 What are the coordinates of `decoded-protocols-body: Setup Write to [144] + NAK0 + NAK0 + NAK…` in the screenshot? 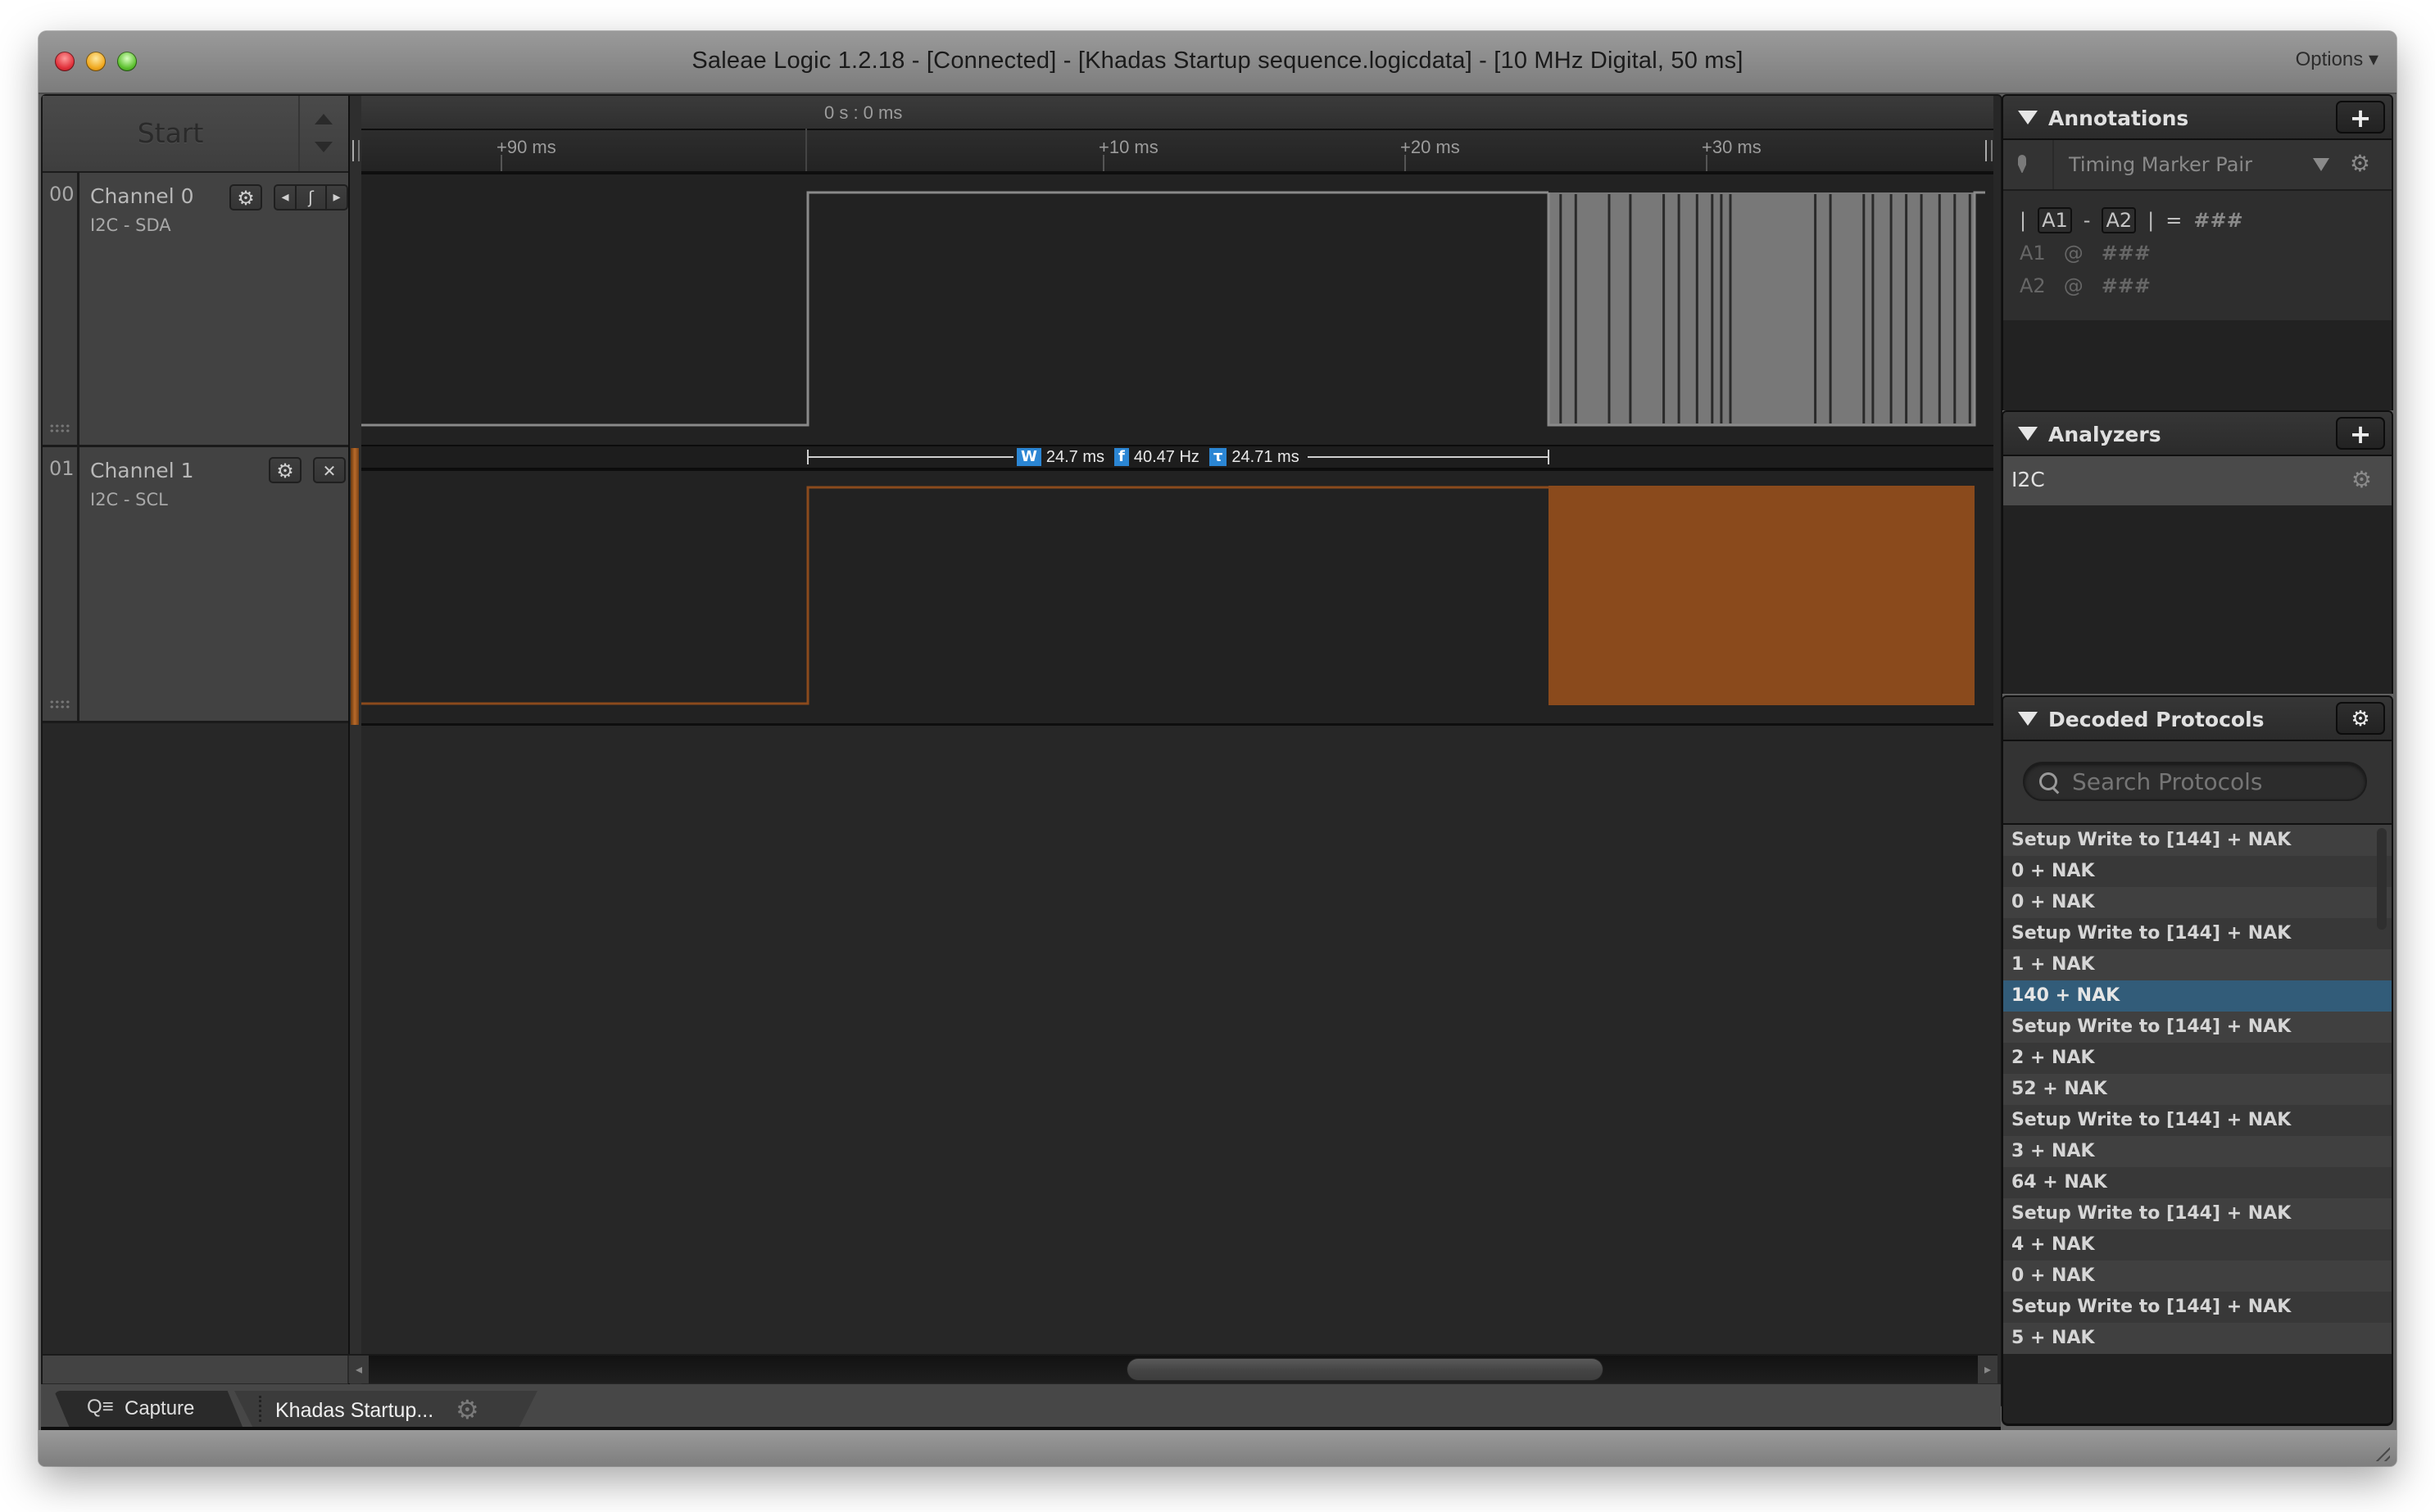 It's located at (2197, 1083).